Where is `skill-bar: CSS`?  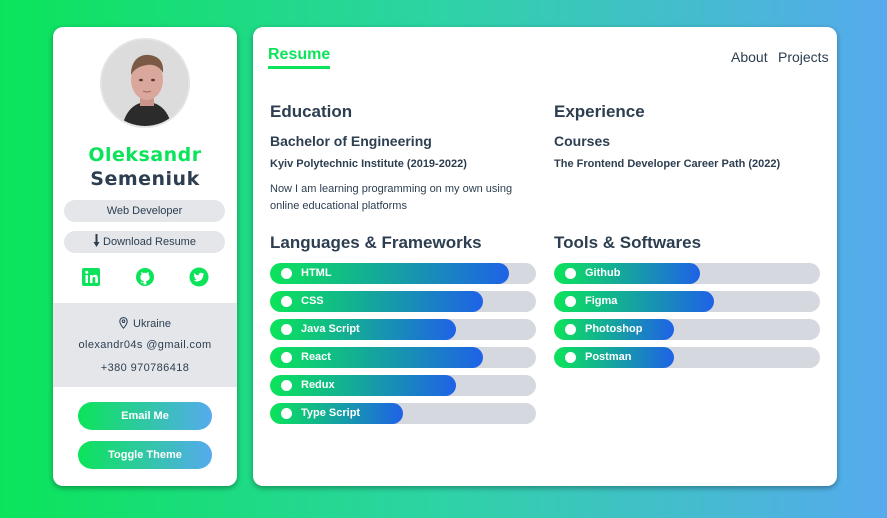
skill-bar: CSS is located at coordinates (403, 301).